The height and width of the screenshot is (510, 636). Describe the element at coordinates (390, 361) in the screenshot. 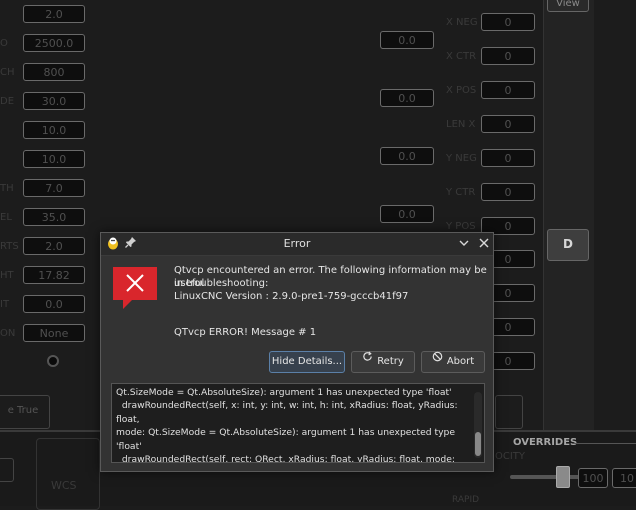

I see `retry-label: Retry` at that location.